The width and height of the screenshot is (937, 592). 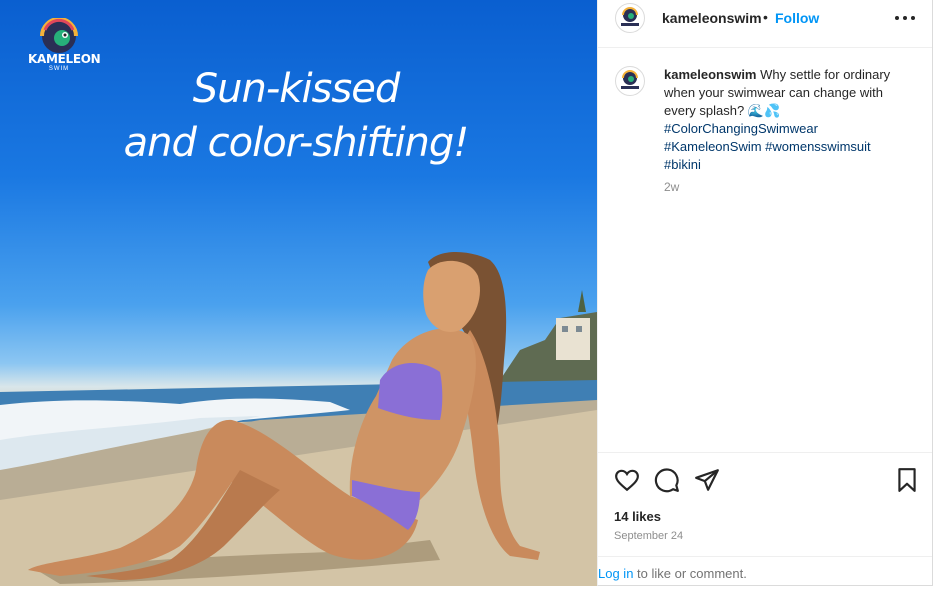 What do you see at coordinates (682, 164) in the screenshot?
I see `hashtag-link: #bikini` at bounding box center [682, 164].